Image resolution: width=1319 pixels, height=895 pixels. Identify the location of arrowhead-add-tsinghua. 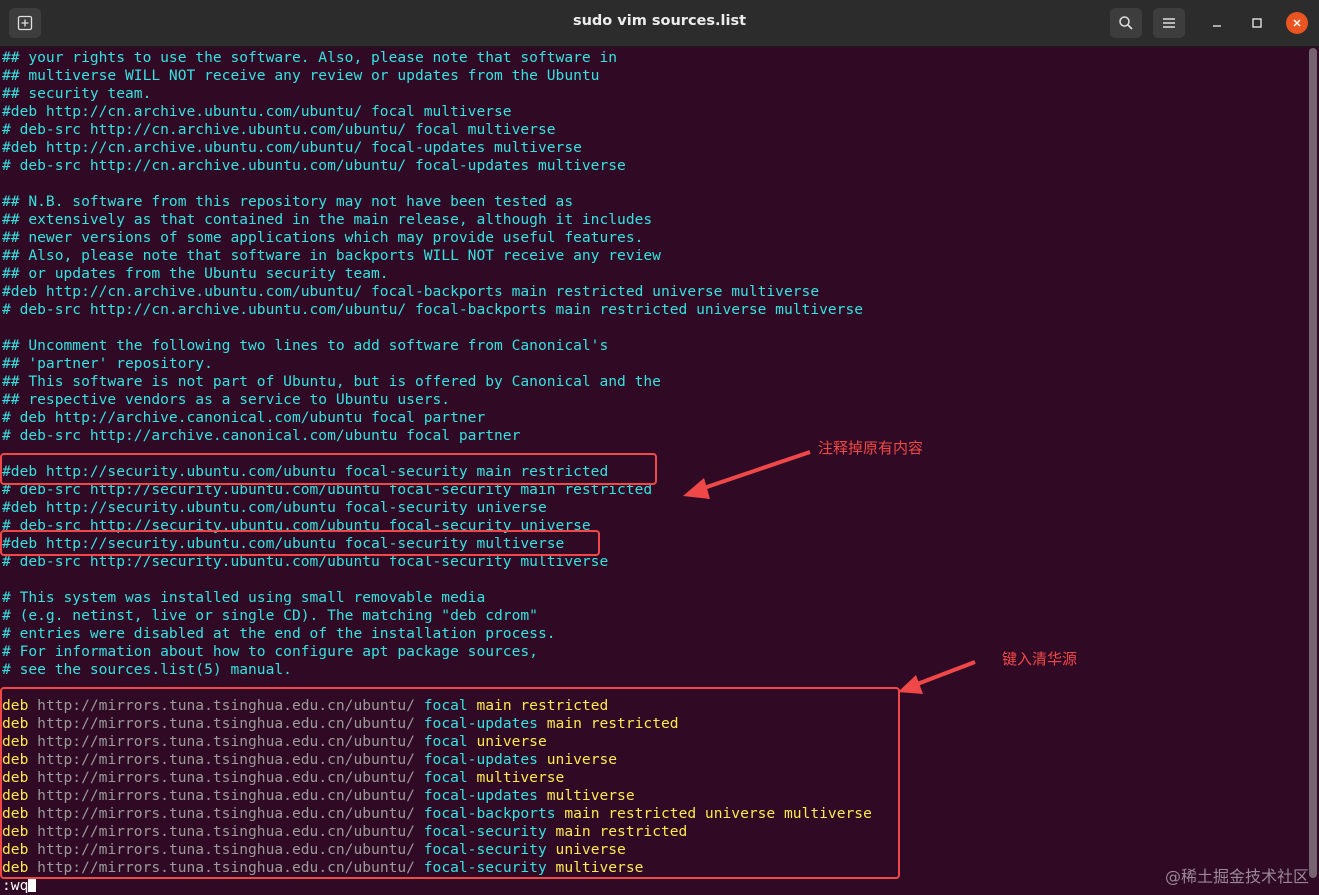
(910, 684).